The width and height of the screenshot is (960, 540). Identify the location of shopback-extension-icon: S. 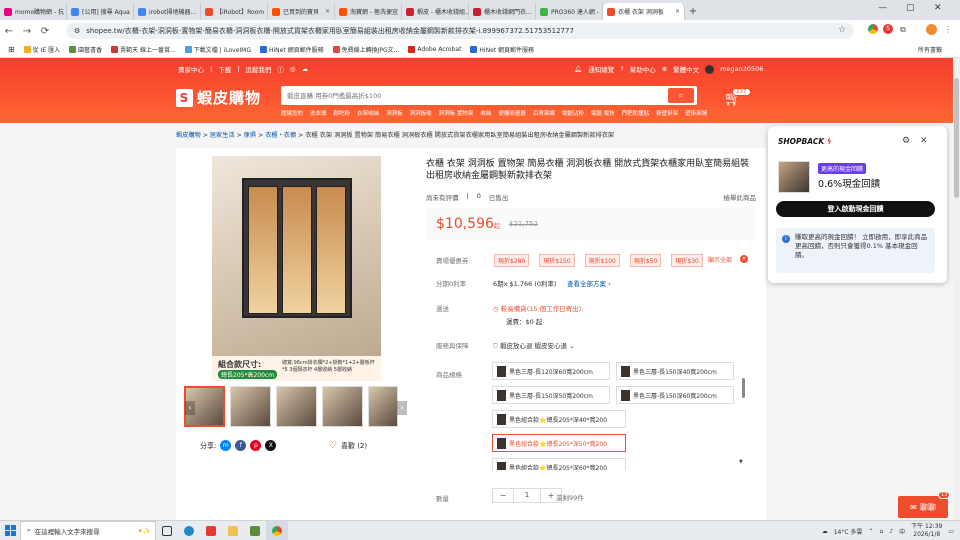
(888, 29).